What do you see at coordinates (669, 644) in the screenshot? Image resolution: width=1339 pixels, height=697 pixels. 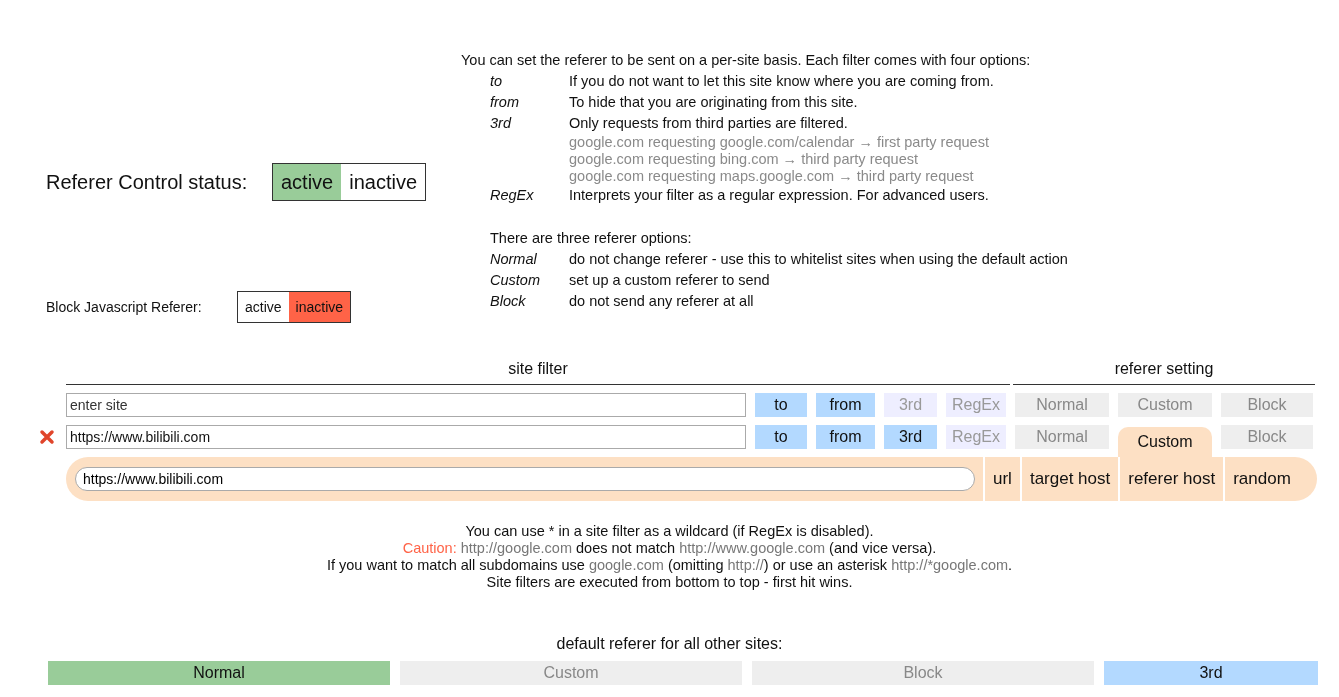 I see `section-title: default referer for all other sites:` at bounding box center [669, 644].